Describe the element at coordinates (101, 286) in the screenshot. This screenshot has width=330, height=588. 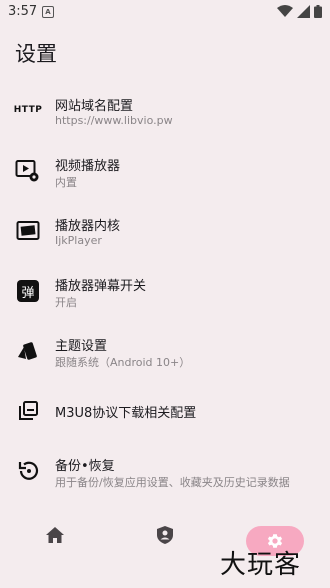
I see `setting-title: 播放器弹幕开关` at that location.